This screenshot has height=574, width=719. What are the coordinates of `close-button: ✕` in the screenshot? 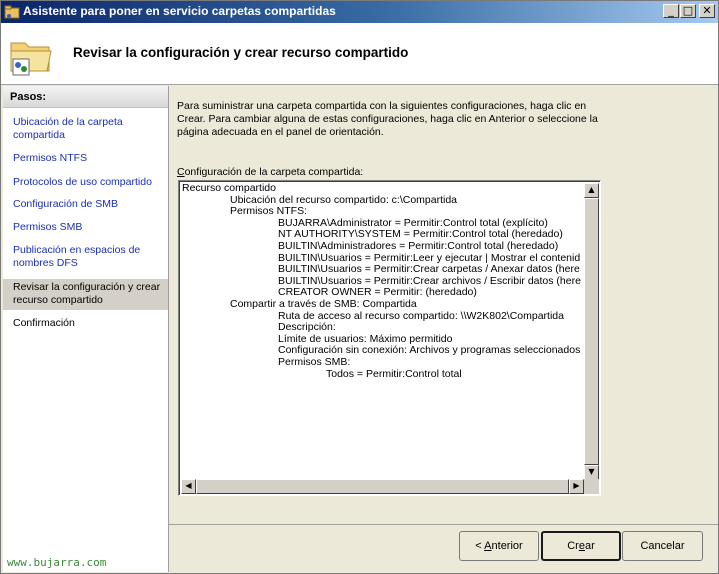 It's located at (707, 11).